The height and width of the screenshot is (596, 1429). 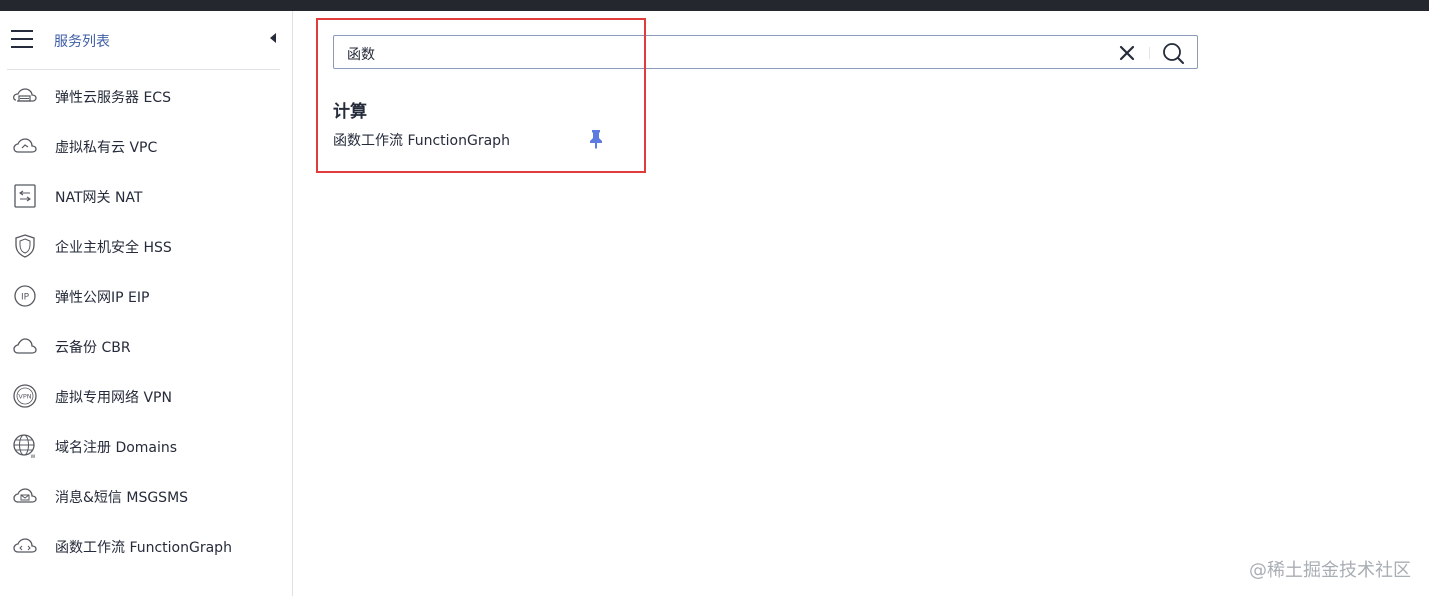 I want to click on close-icon, so click(x=1127, y=53).